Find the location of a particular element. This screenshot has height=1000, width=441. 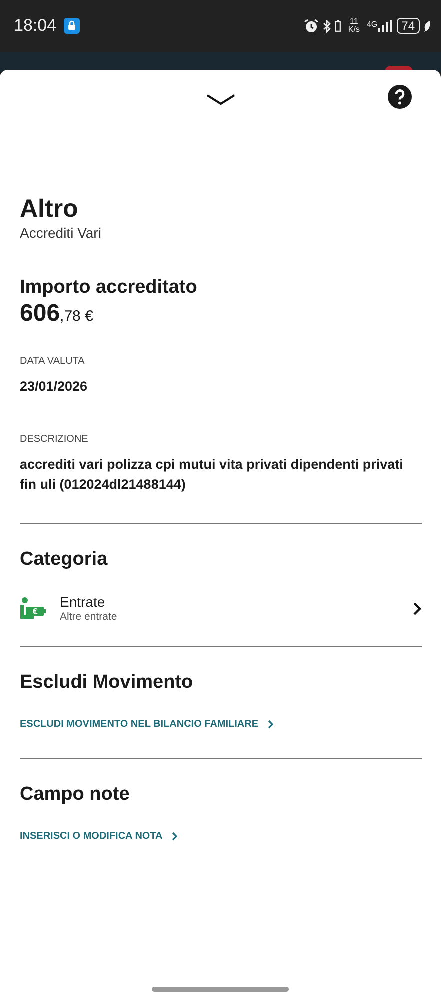

collapse-chevron-icon is located at coordinates (221, 100).